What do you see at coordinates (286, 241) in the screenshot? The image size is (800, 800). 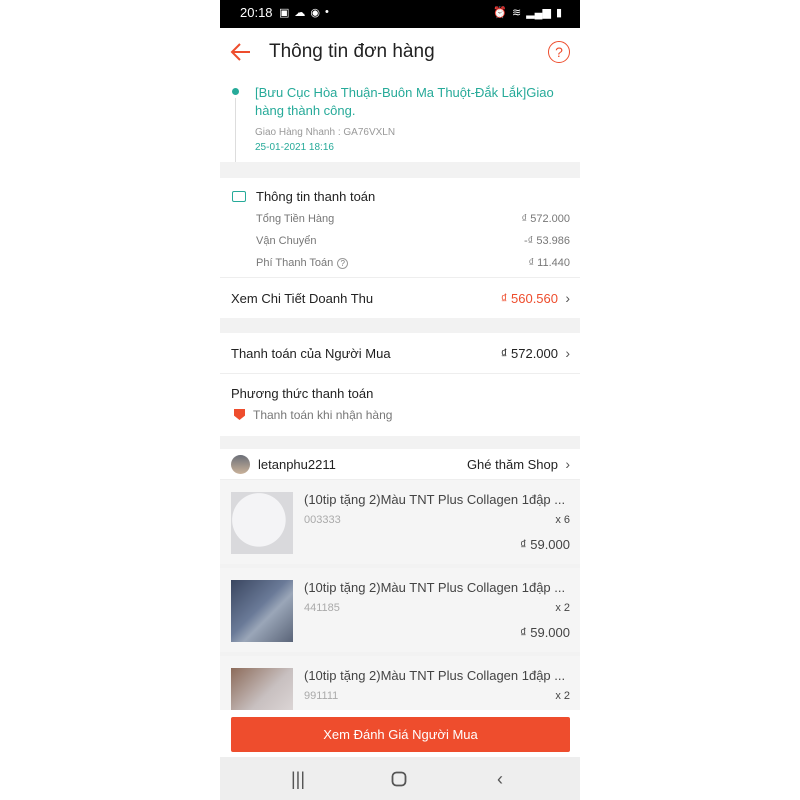 I see `payment-row-label: Vận Chuyển` at bounding box center [286, 241].